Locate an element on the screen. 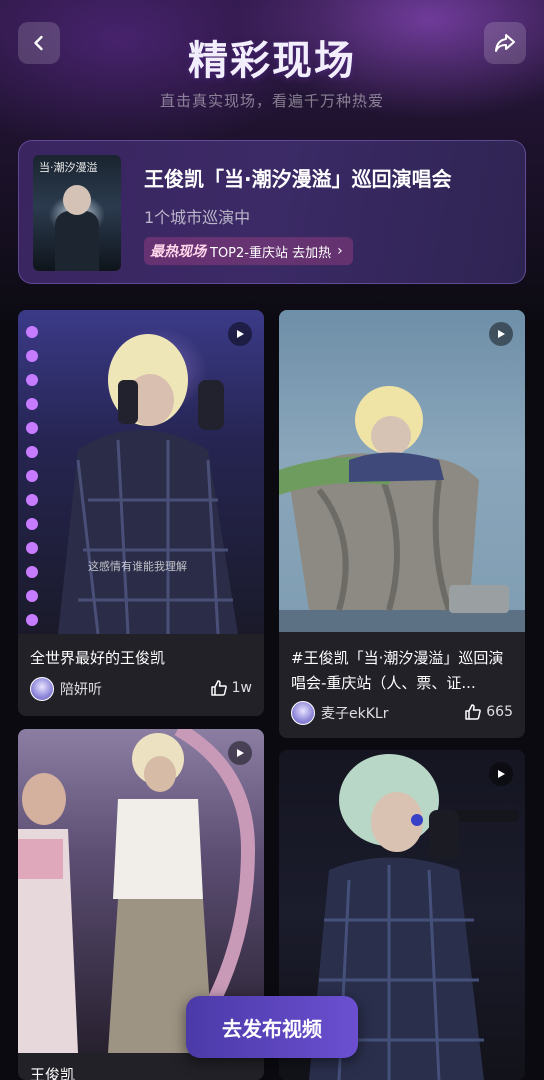  like-count: 665 is located at coordinates (499, 712).